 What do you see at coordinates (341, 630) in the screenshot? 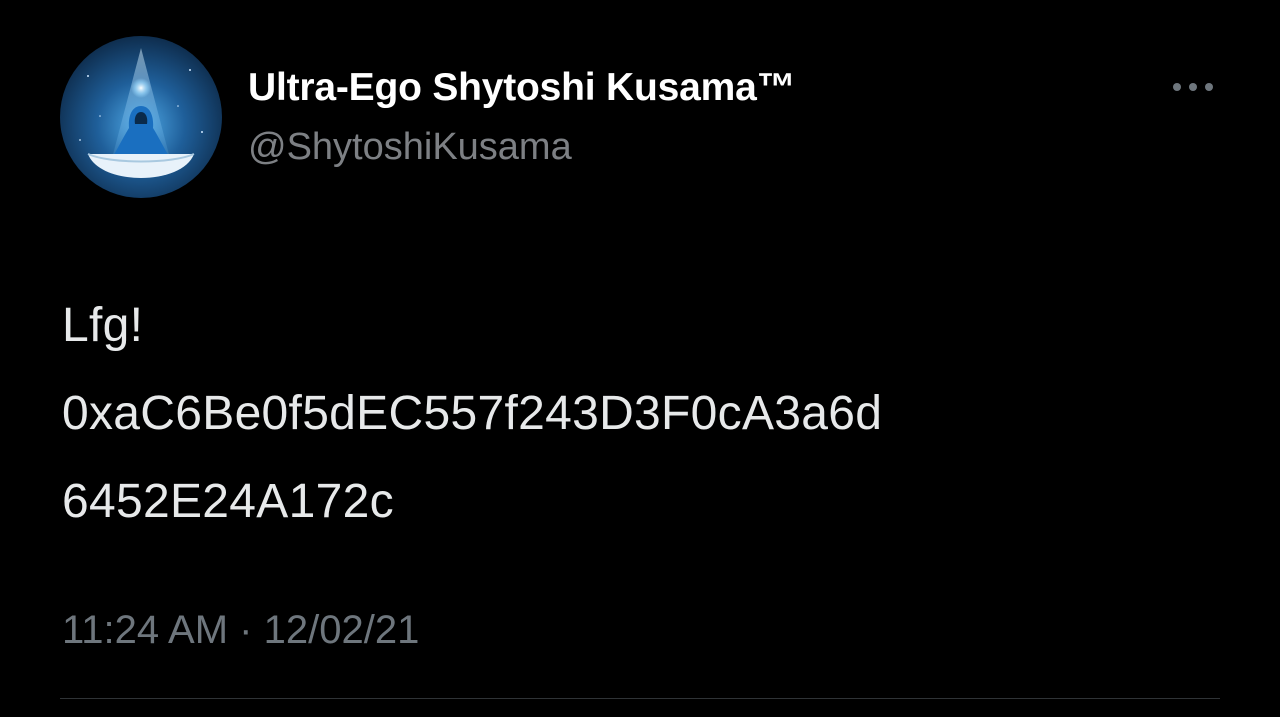
I see `tweet-date: 12/02/21` at bounding box center [341, 630].